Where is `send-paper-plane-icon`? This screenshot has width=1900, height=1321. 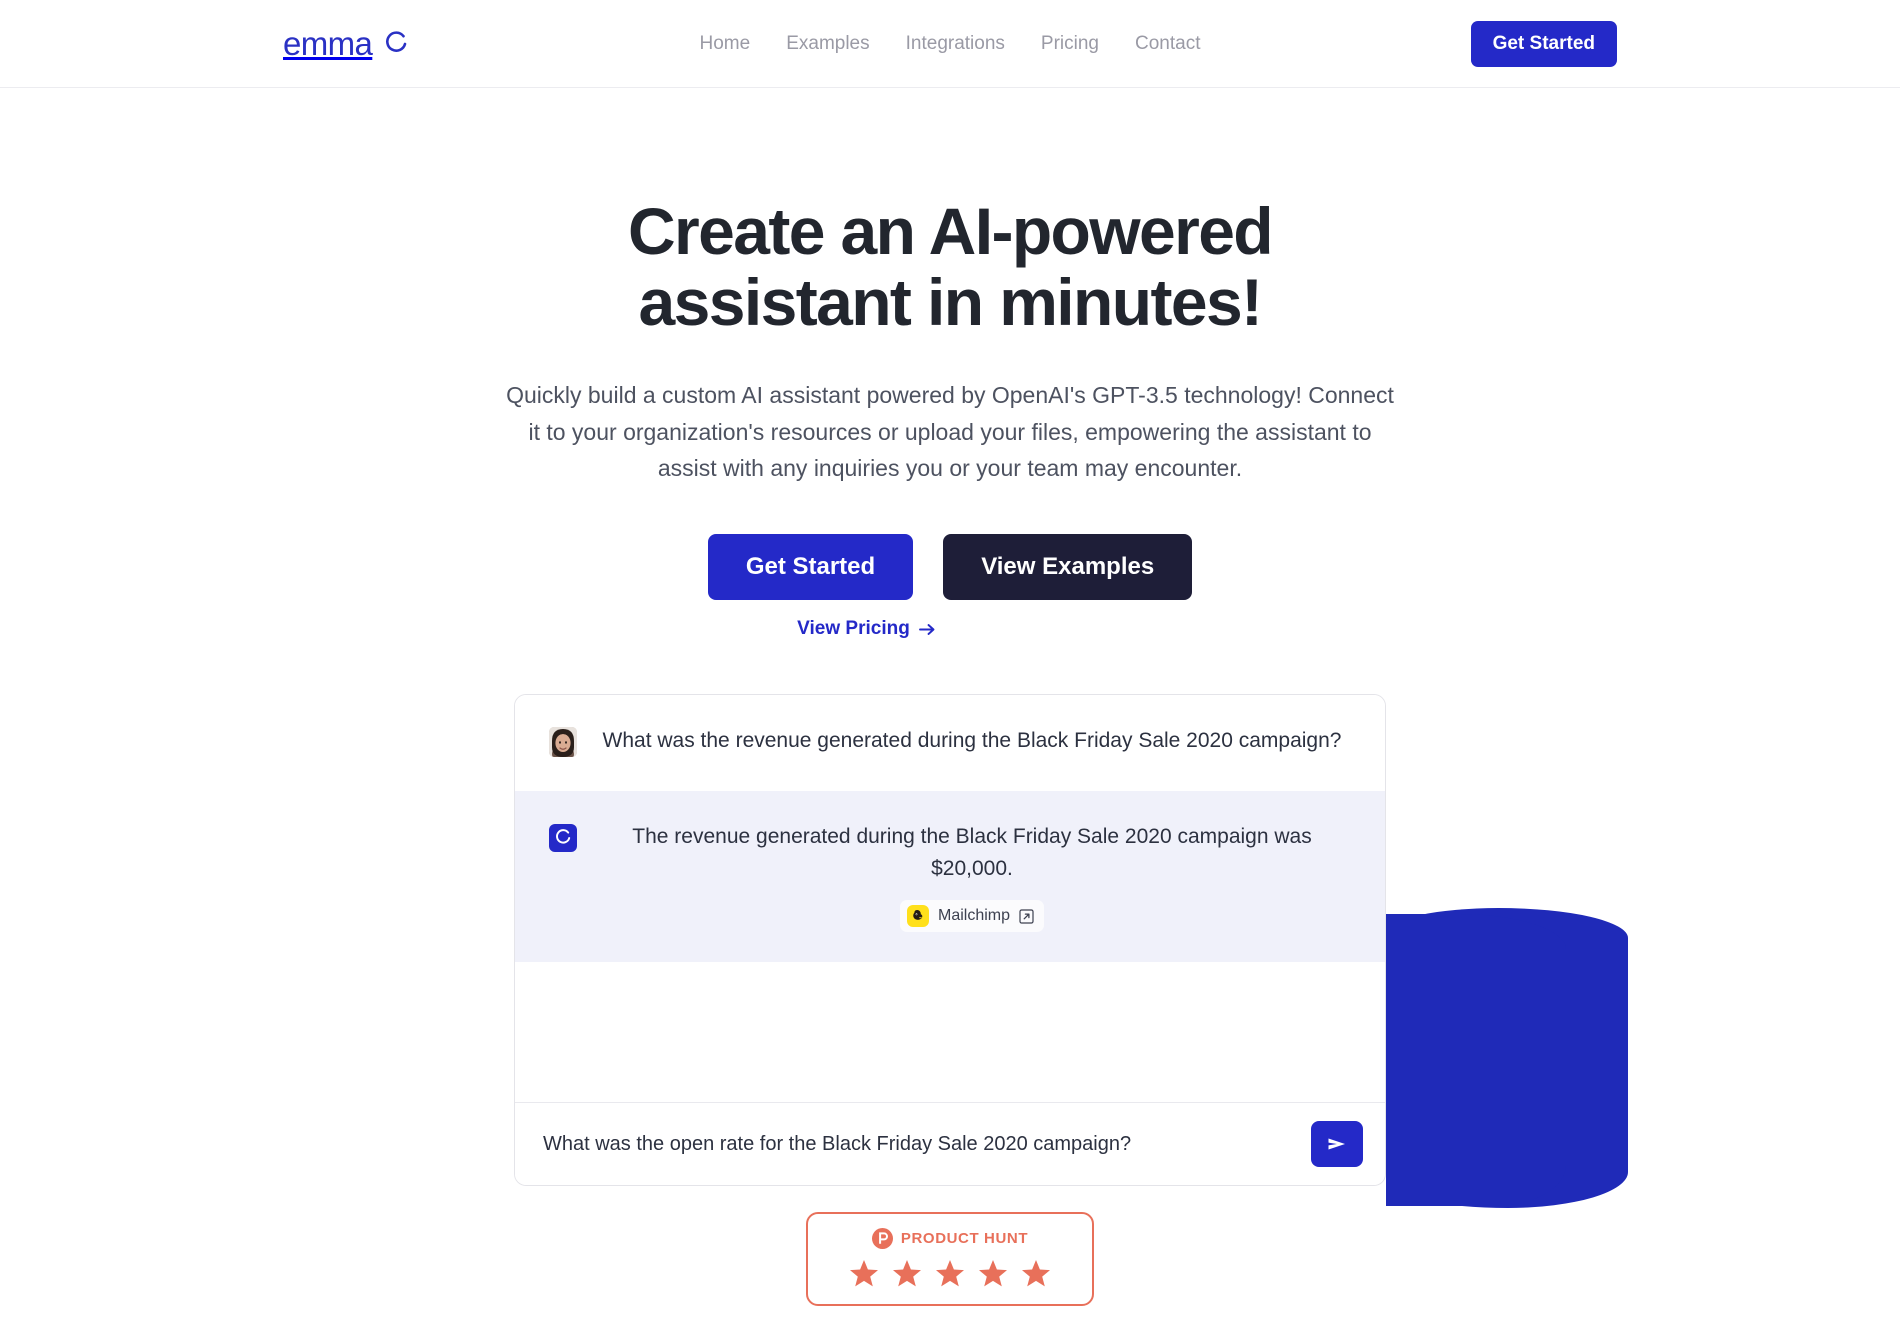 send-paper-plane-icon is located at coordinates (1337, 1144).